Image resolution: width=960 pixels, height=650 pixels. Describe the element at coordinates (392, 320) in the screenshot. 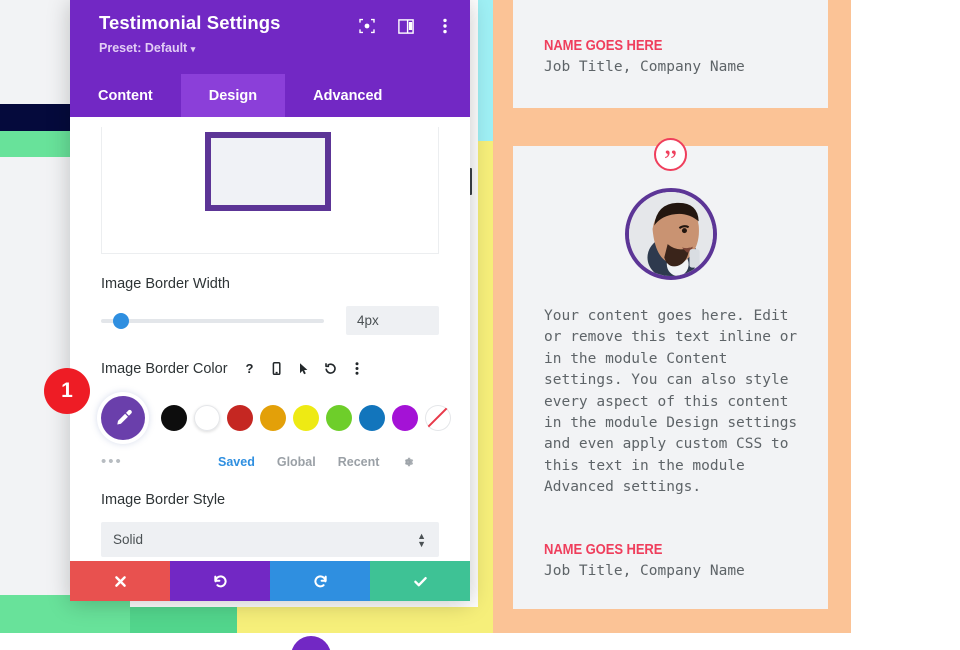

I see `border-width-input: 4px` at that location.